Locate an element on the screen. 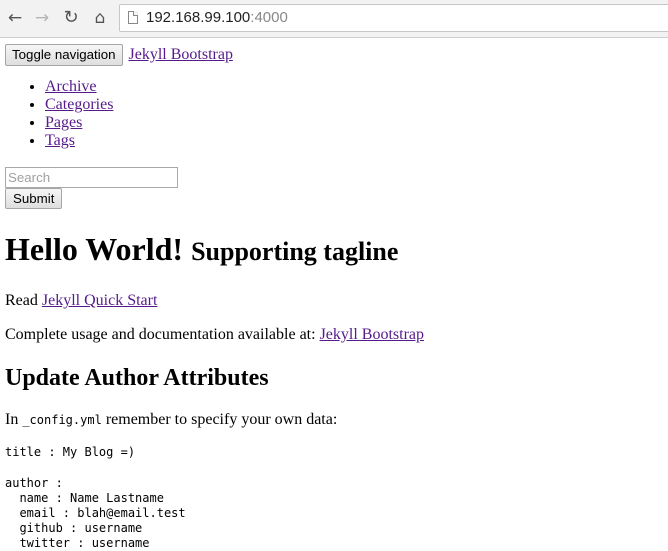  nav-item: Pages is located at coordinates (355, 123).